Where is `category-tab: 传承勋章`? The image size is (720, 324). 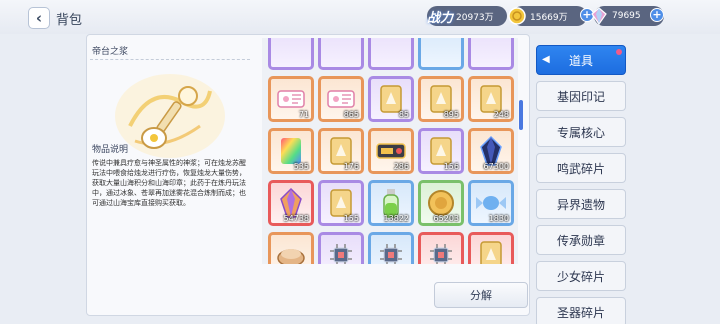 category-tab: 传承勋章 is located at coordinates (581, 240).